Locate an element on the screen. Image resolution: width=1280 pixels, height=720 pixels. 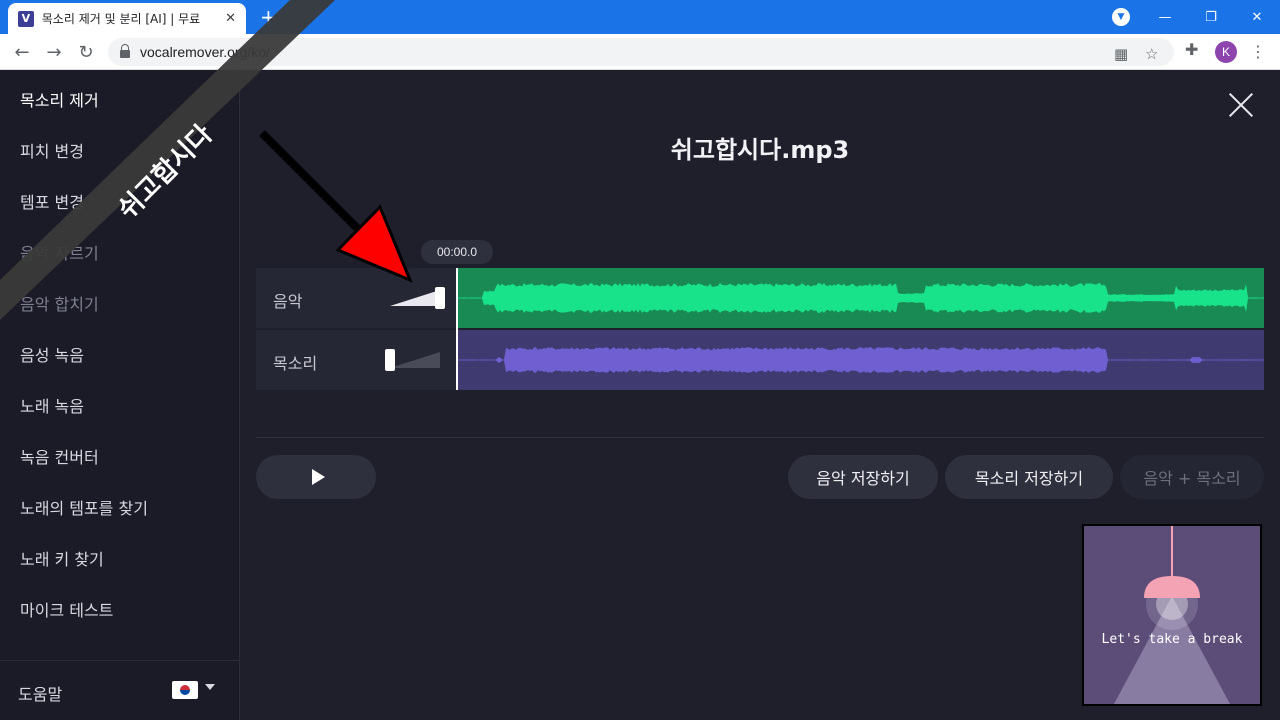
qr-icon: ▦ is located at coordinates (1121, 54).